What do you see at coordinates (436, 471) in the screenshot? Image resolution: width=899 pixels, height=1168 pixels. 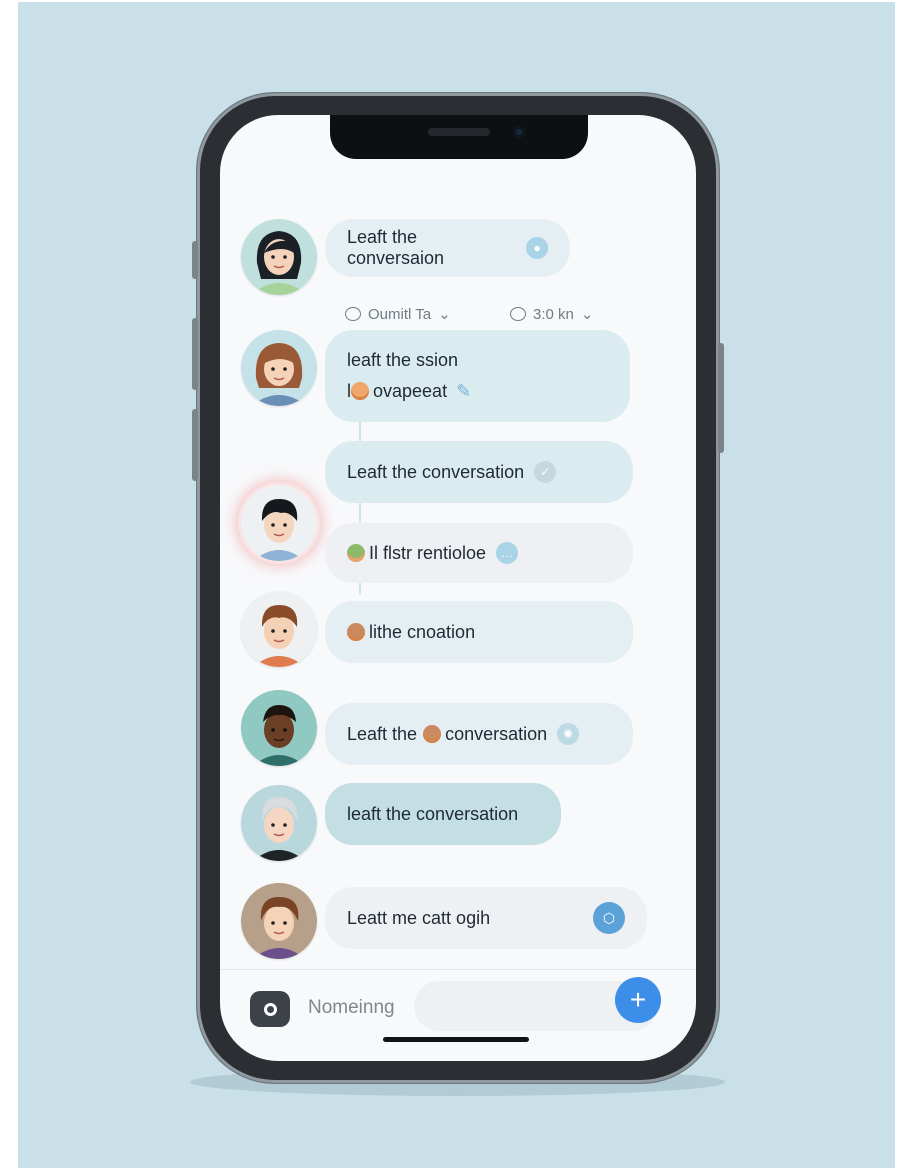 I see `message-text: Leaft the conversation` at bounding box center [436, 471].